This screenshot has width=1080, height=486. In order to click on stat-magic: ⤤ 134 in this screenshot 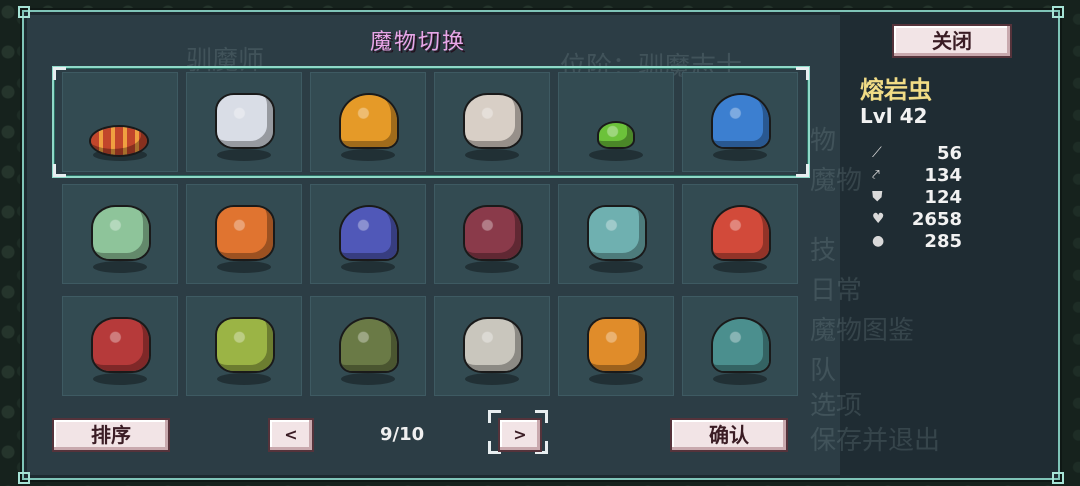, I will do `click(917, 176)`.